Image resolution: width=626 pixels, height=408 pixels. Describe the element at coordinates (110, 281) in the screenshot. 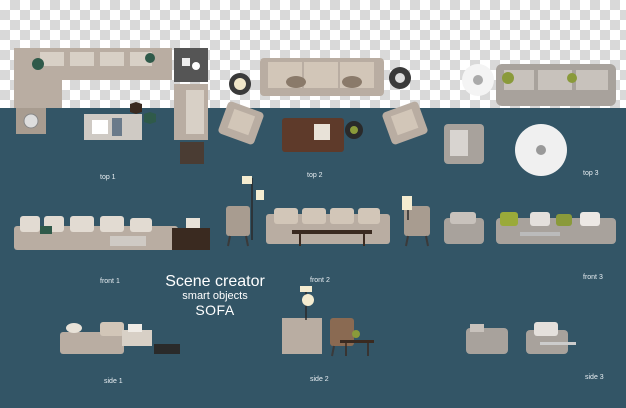

I see `label-front-1: front 1` at that location.